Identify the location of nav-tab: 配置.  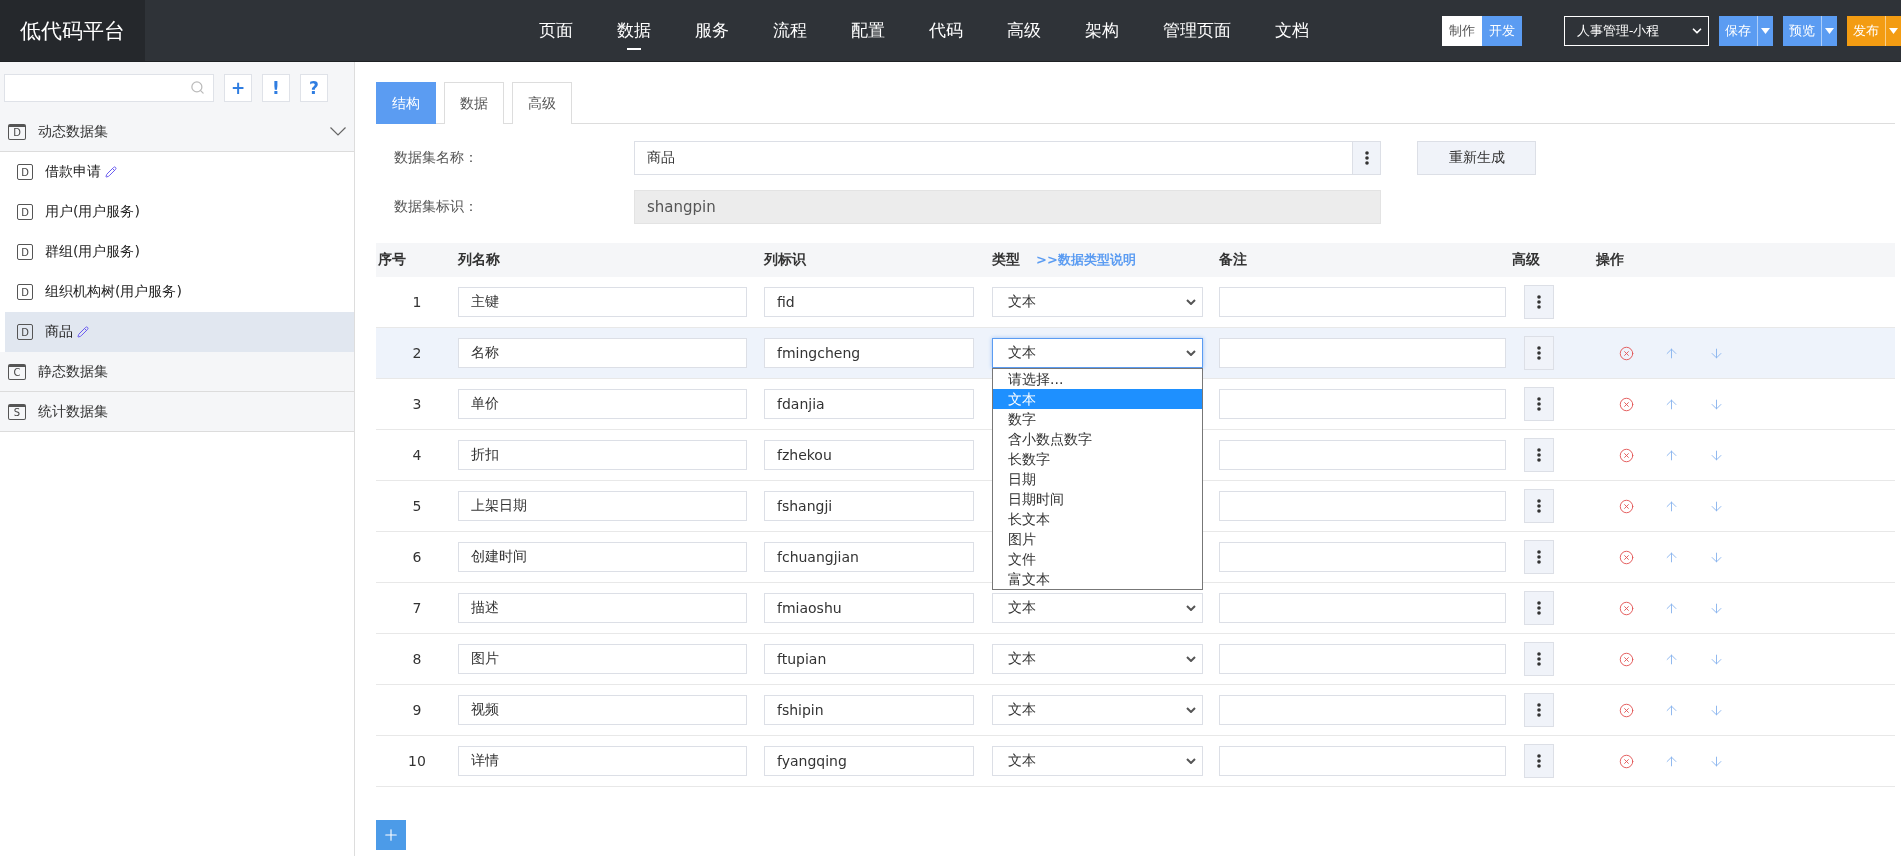
(867, 30).